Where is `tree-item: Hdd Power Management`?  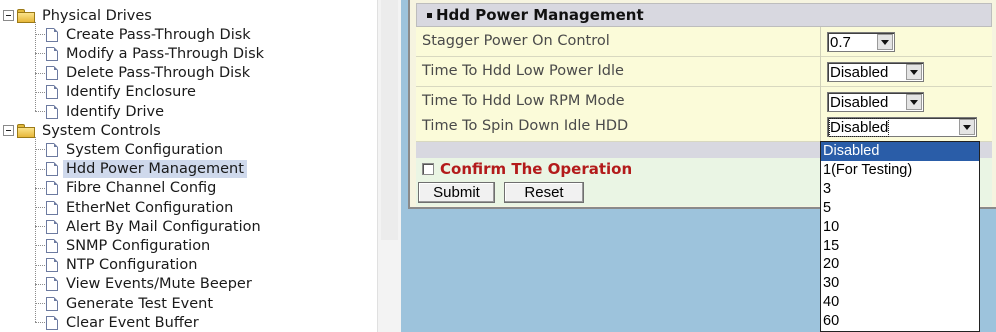 tree-item: Hdd Power Management is located at coordinates (146, 169).